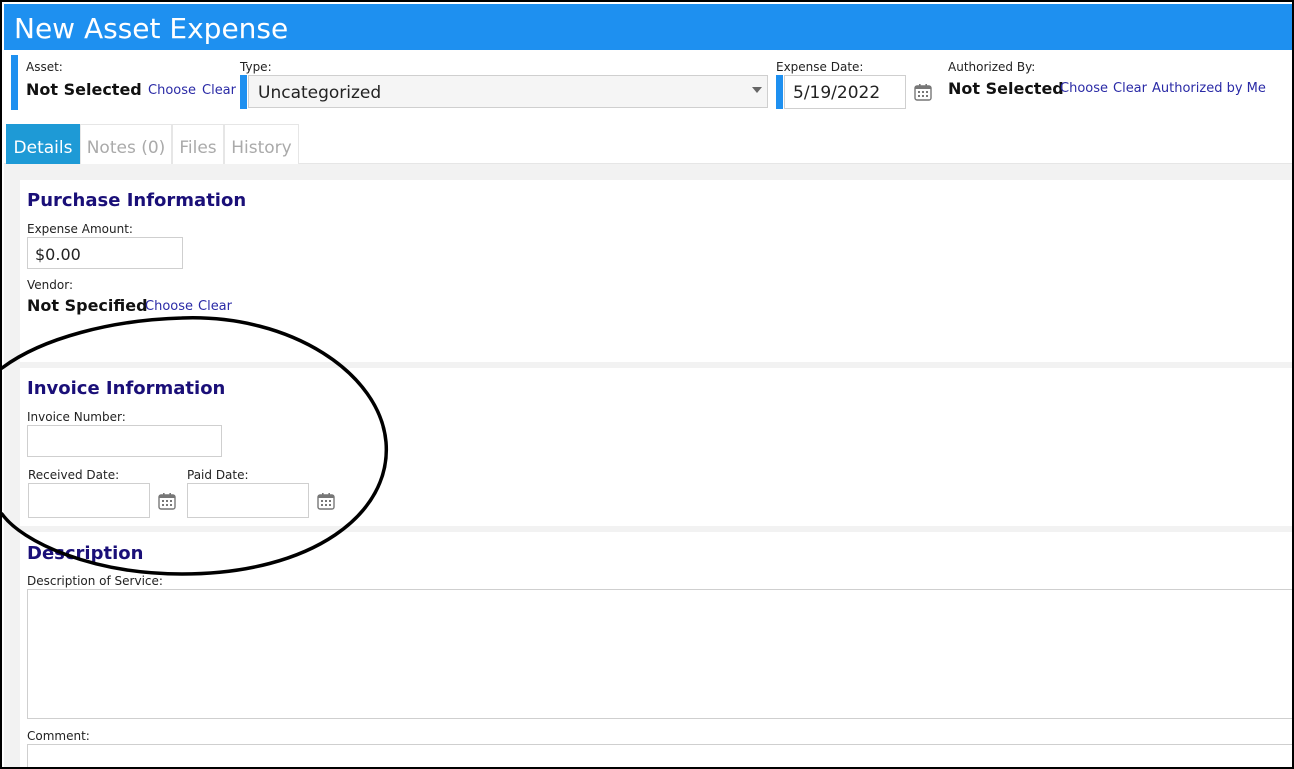 The width and height of the screenshot is (1294, 769). Describe the element at coordinates (1209, 88) in the screenshot. I see `authorized-by-me-link: Authorized by Me` at that location.